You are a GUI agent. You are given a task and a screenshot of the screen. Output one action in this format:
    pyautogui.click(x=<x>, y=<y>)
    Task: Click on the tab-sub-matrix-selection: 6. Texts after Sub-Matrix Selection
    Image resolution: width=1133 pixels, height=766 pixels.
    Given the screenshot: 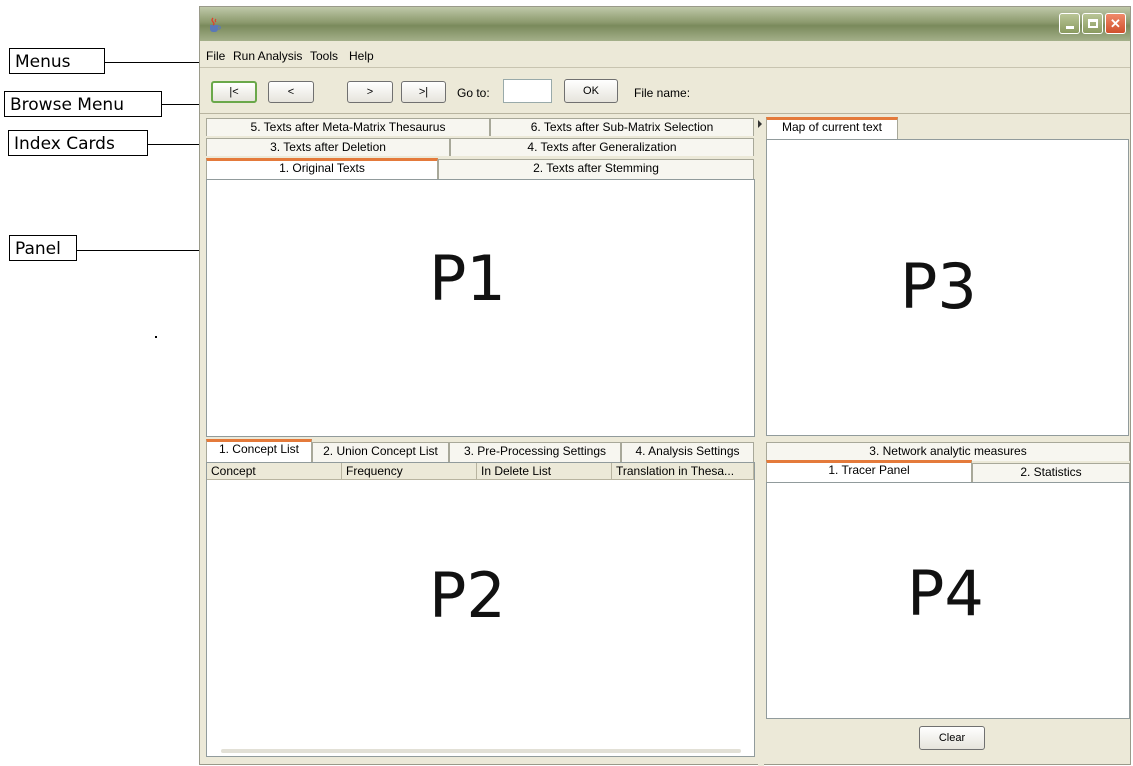 What is the action you would take?
    pyautogui.click(x=622, y=127)
    